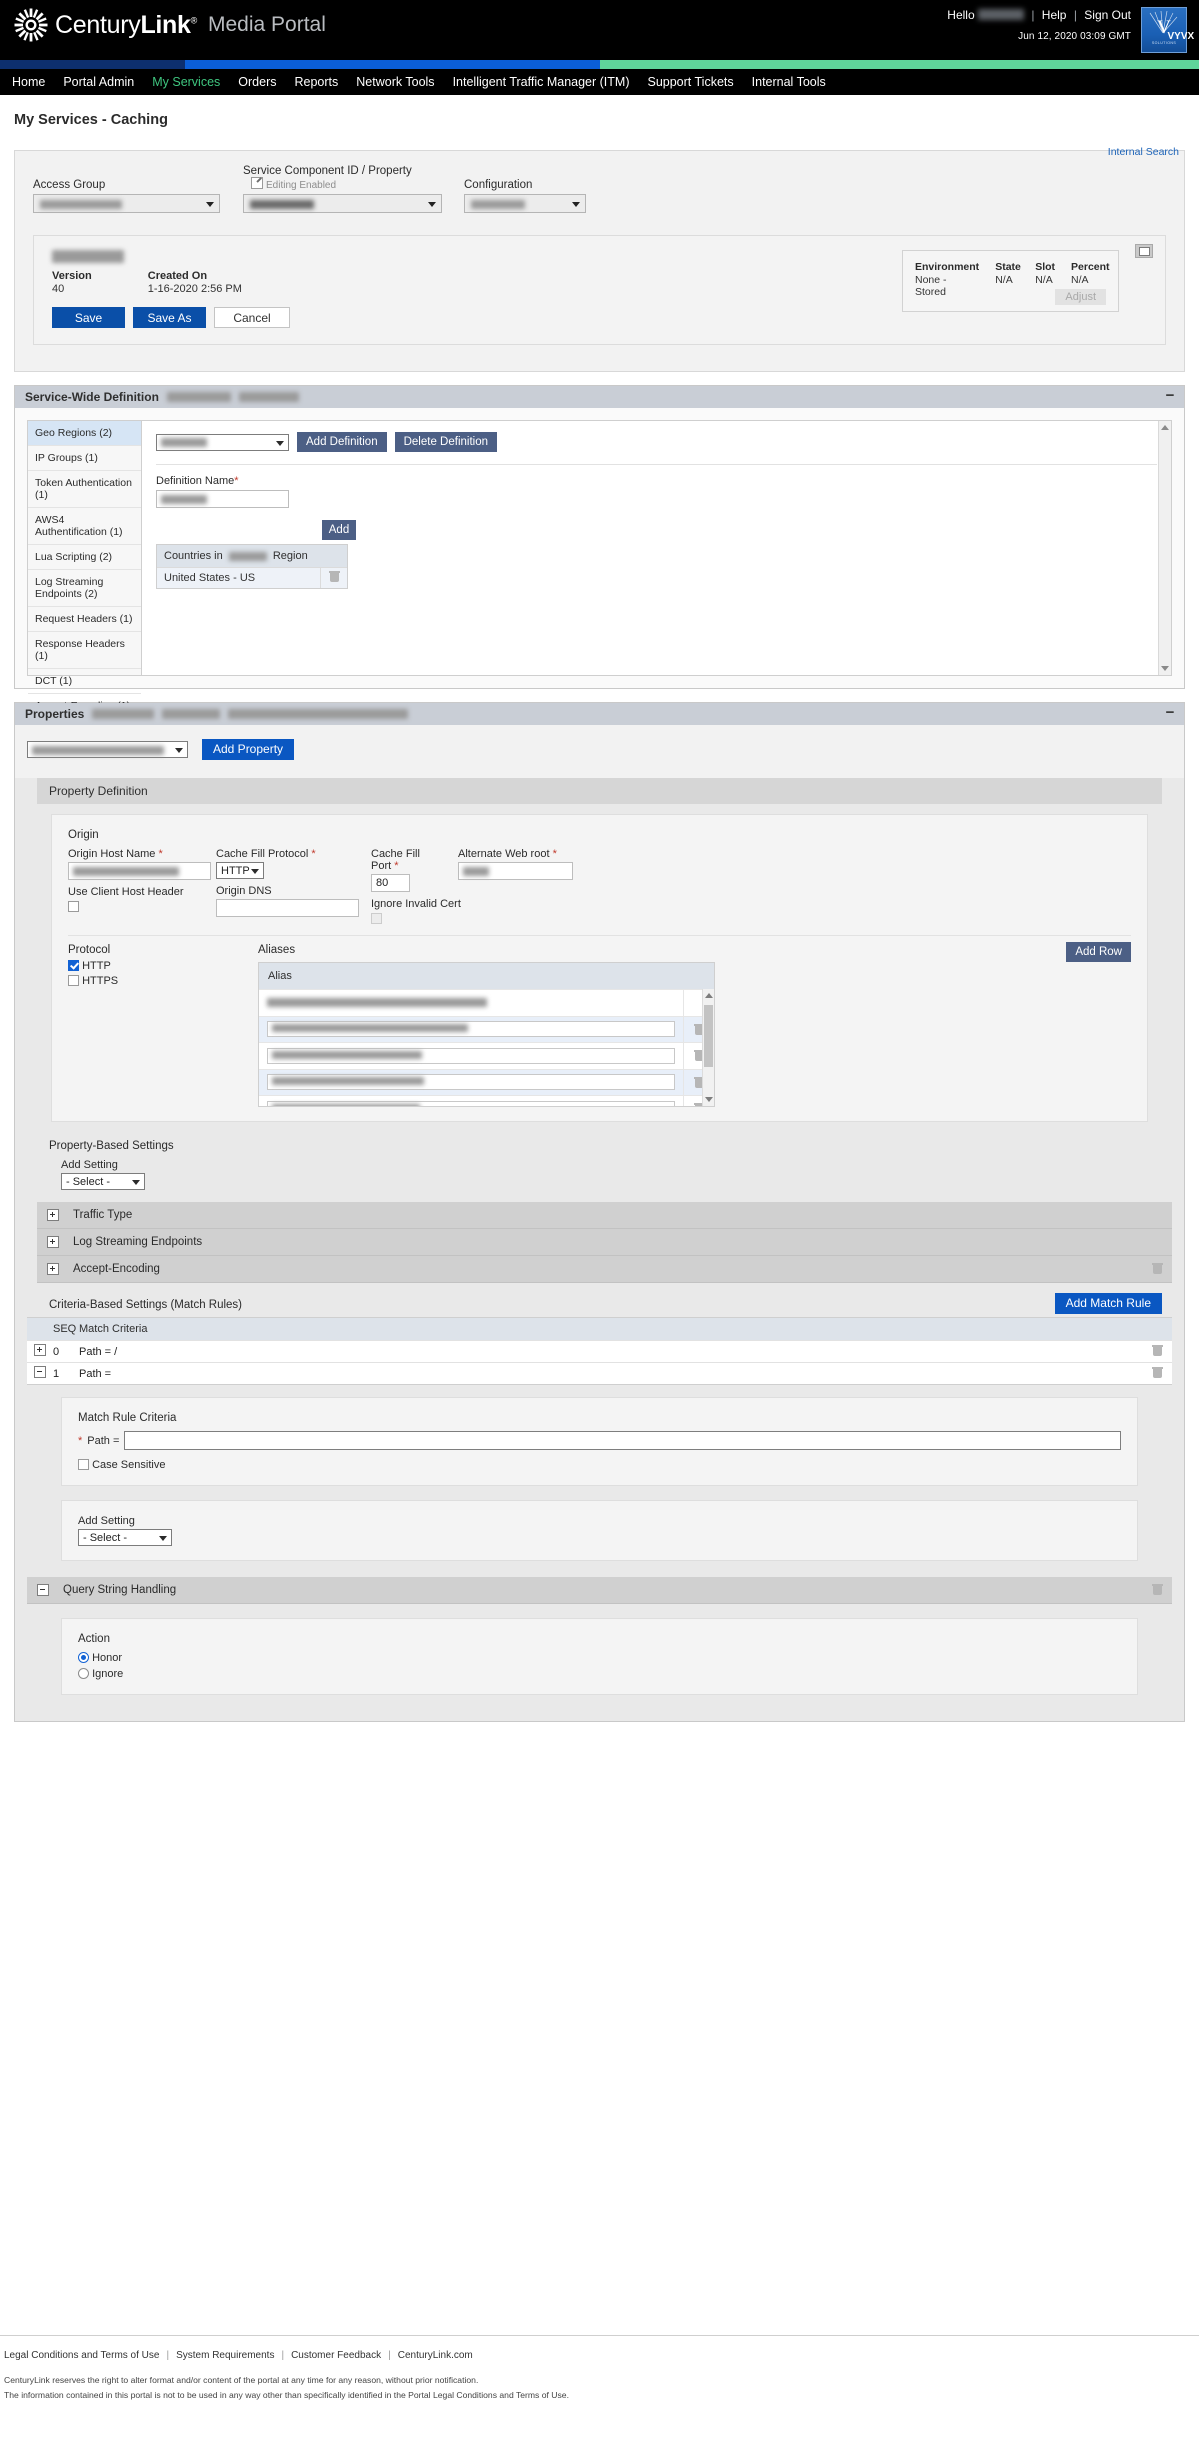  What do you see at coordinates (139, 871) in the screenshot?
I see `origin-host-name-input` at bounding box center [139, 871].